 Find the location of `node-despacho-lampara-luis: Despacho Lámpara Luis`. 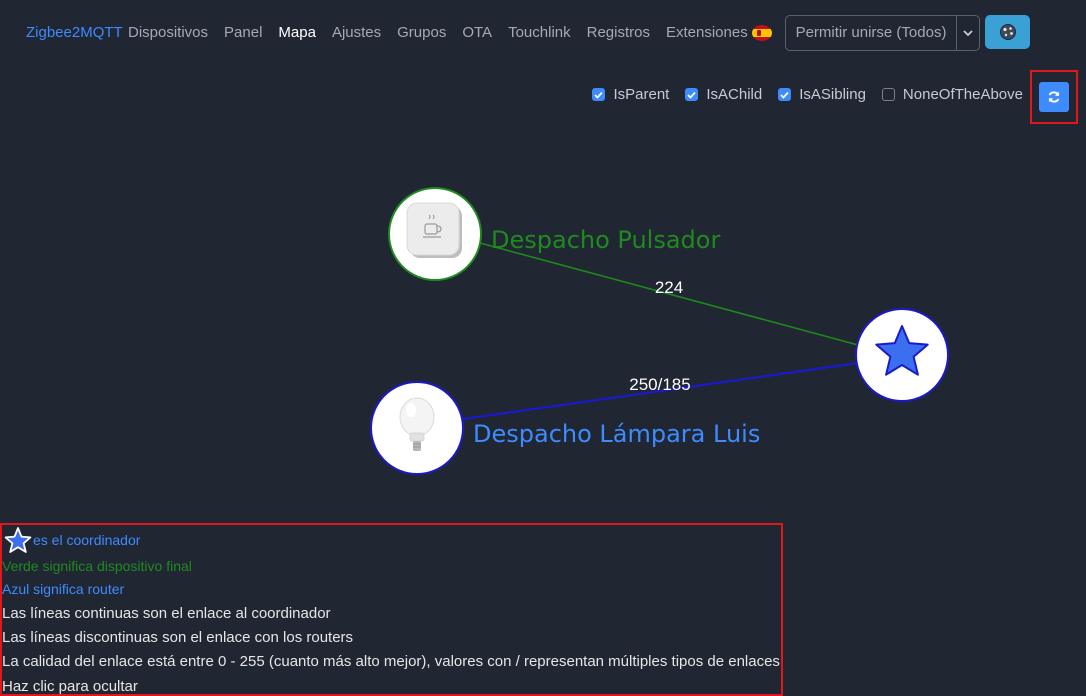

node-despacho-lampara-luis: Despacho Lámpara Luis is located at coordinates (565, 428).